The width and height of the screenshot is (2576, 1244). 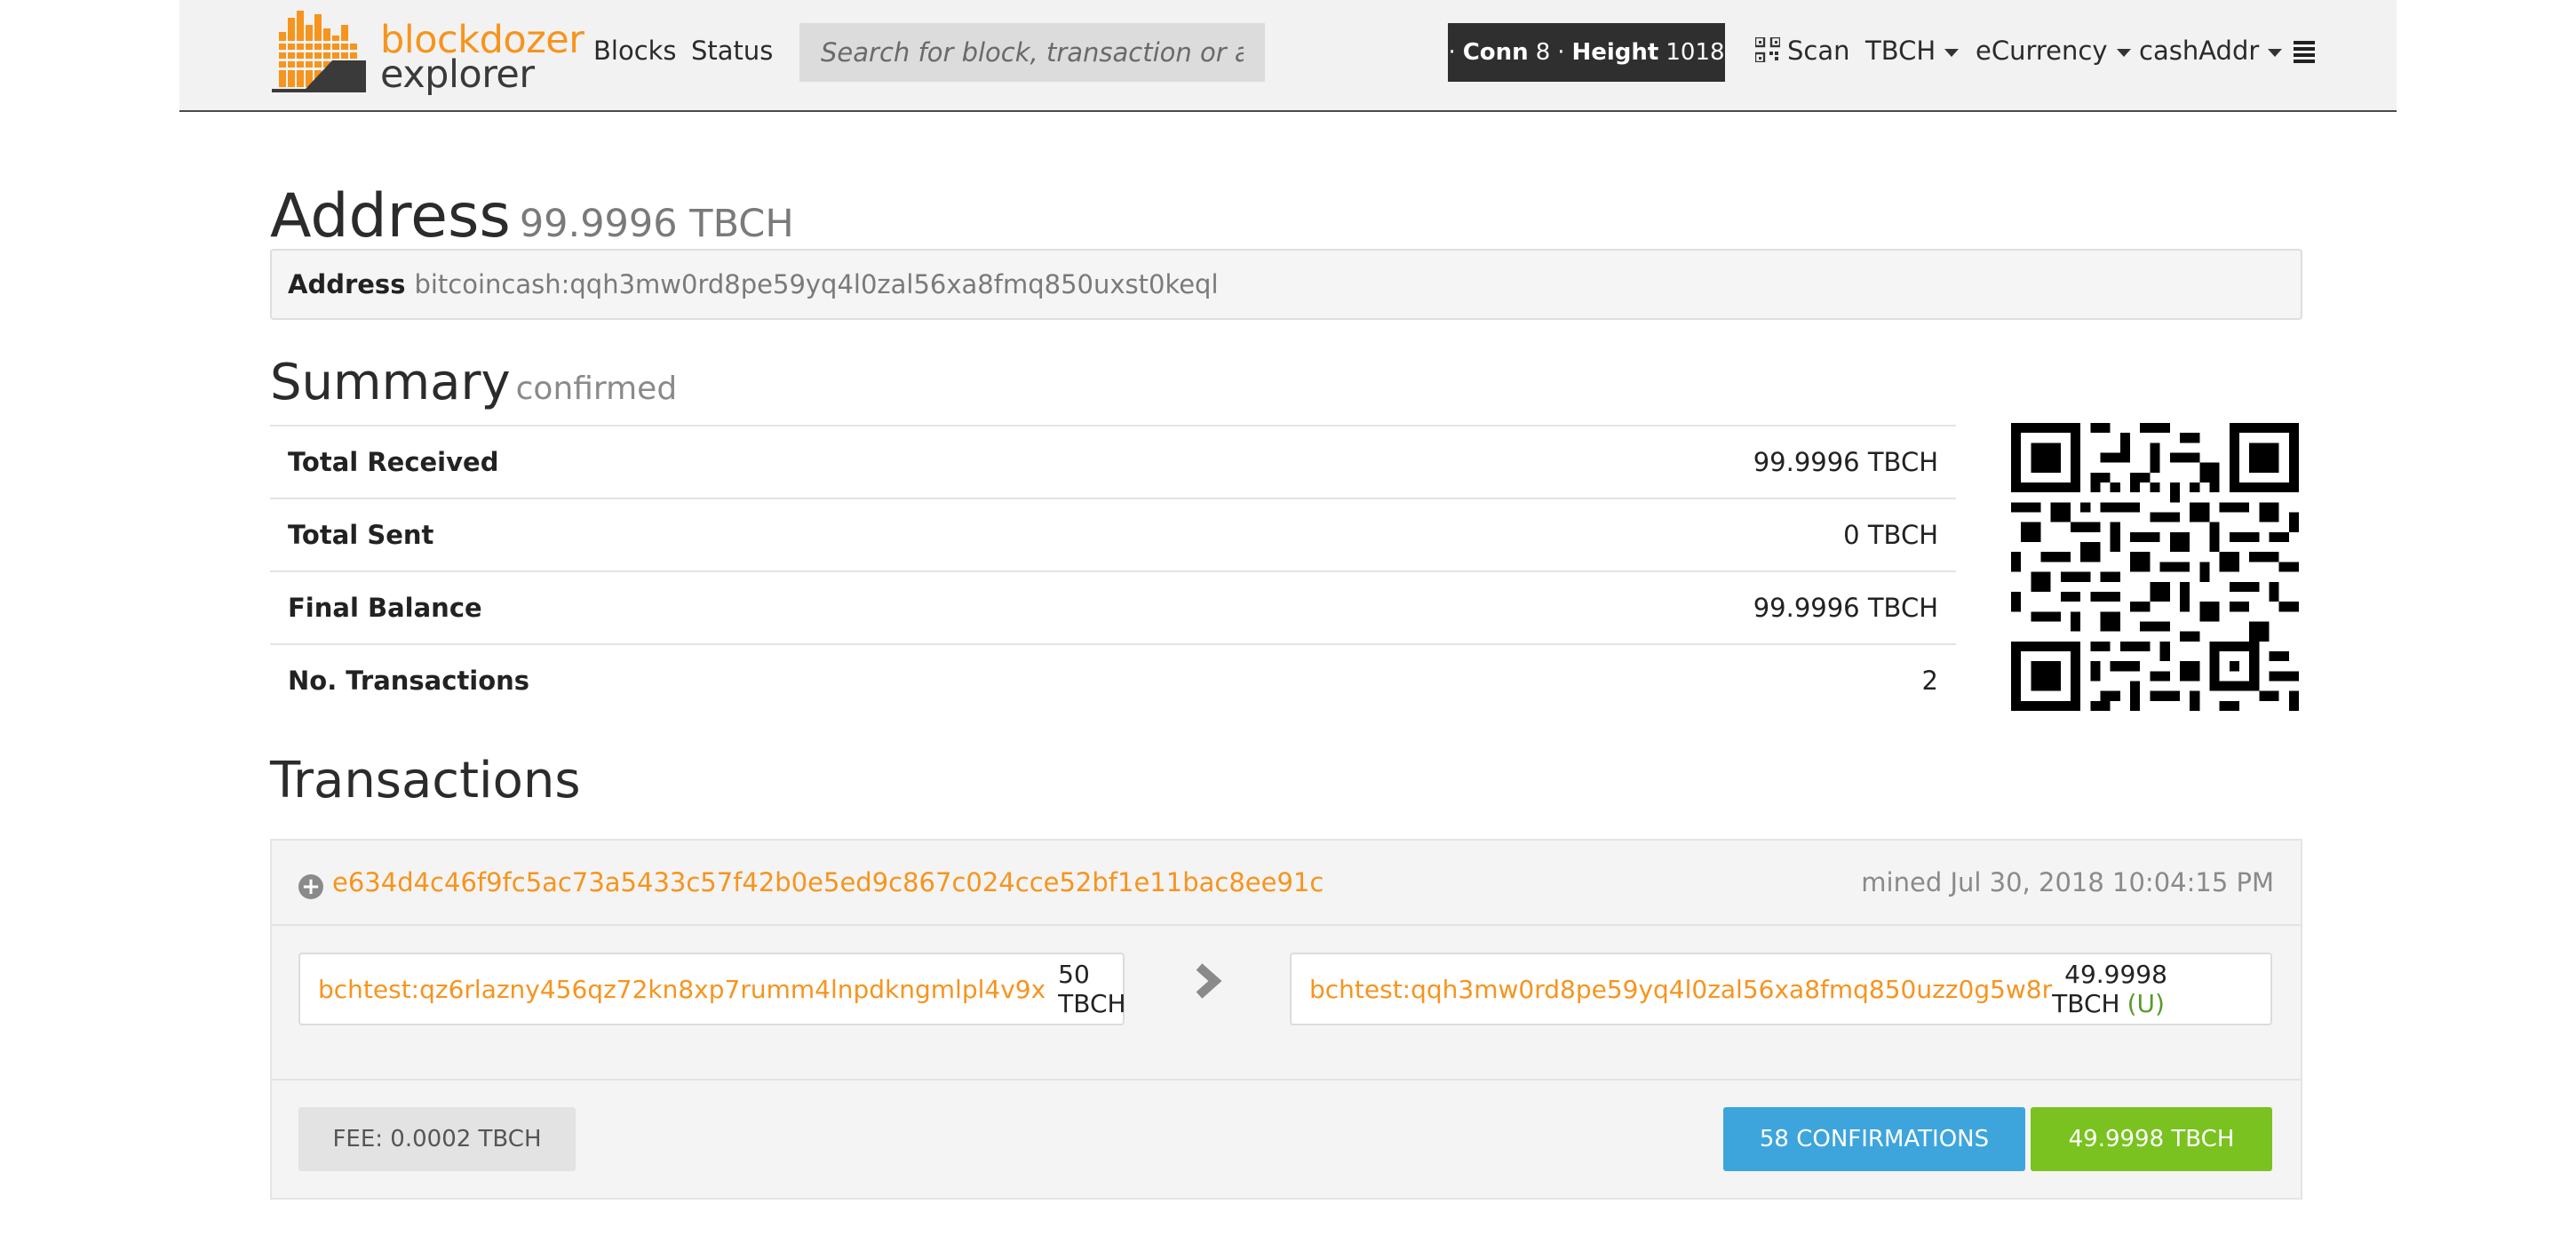 I want to click on ecurrency-dropdown-label: eCurrency, so click(x=2042, y=51).